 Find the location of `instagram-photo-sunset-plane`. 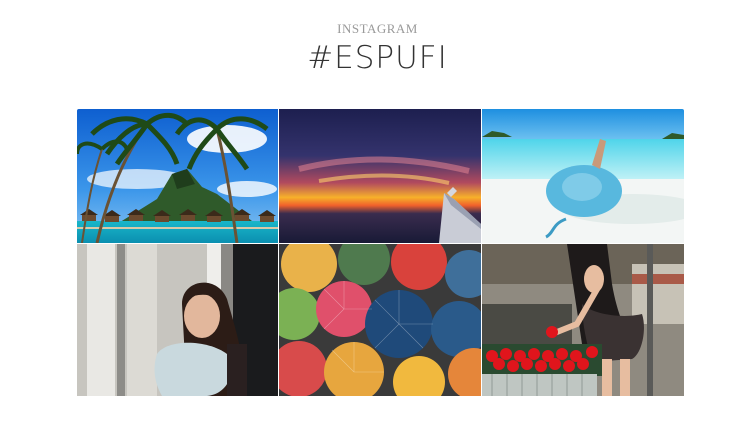

instagram-photo-sunset-plane is located at coordinates (380, 176).